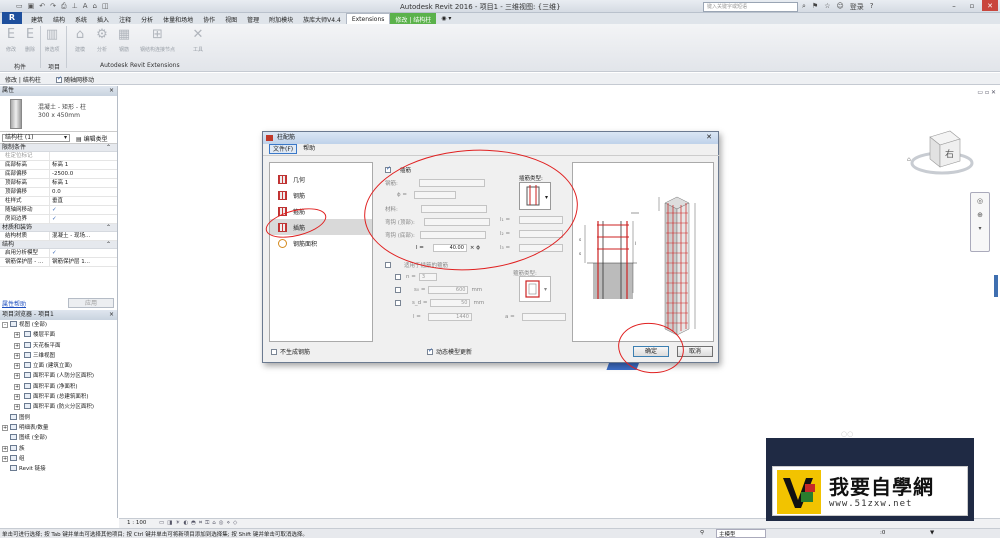 The width and height of the screenshot is (1000, 538). I want to click on property-value: 垂直, so click(83, 201).